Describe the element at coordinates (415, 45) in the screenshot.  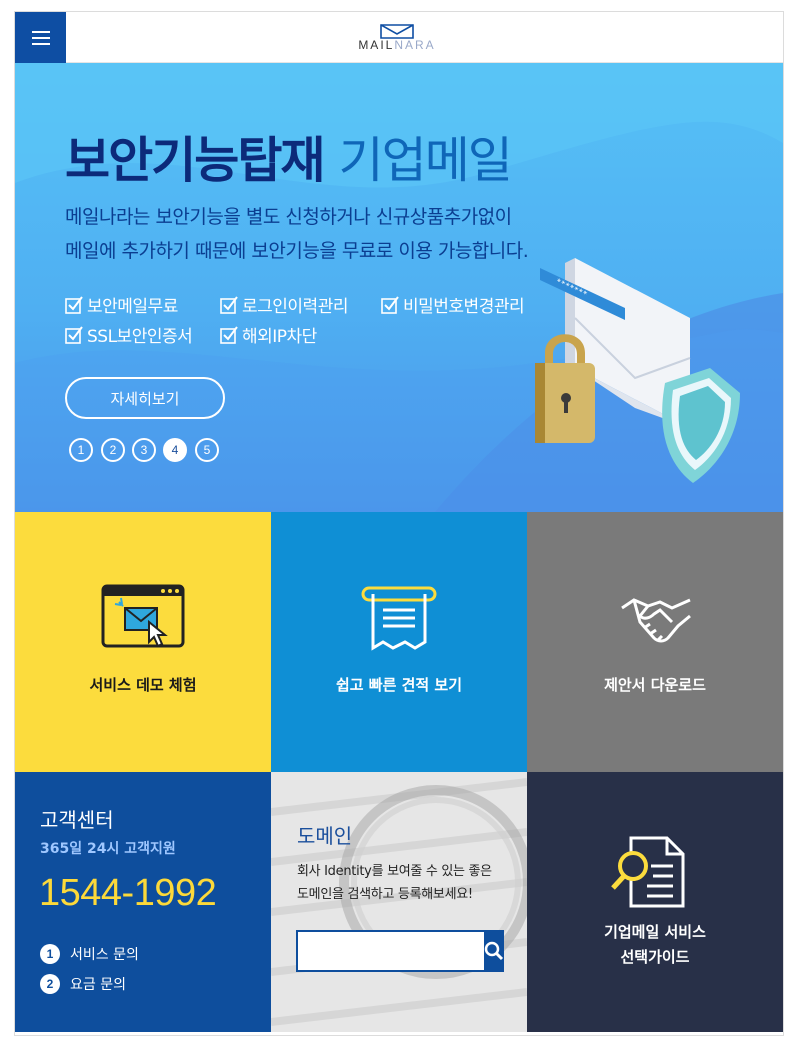
I see `logo-text-nara: NARA` at that location.